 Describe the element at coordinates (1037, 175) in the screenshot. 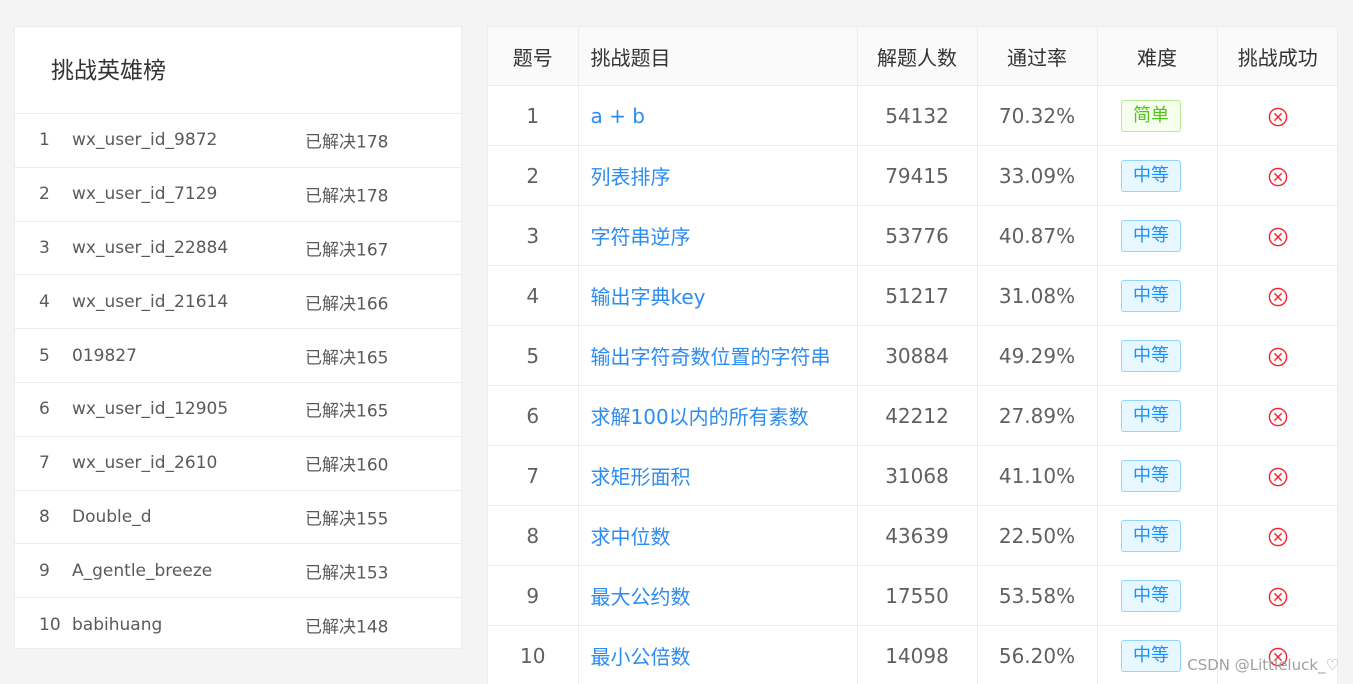

I see `pass-rate: 33.09%` at that location.